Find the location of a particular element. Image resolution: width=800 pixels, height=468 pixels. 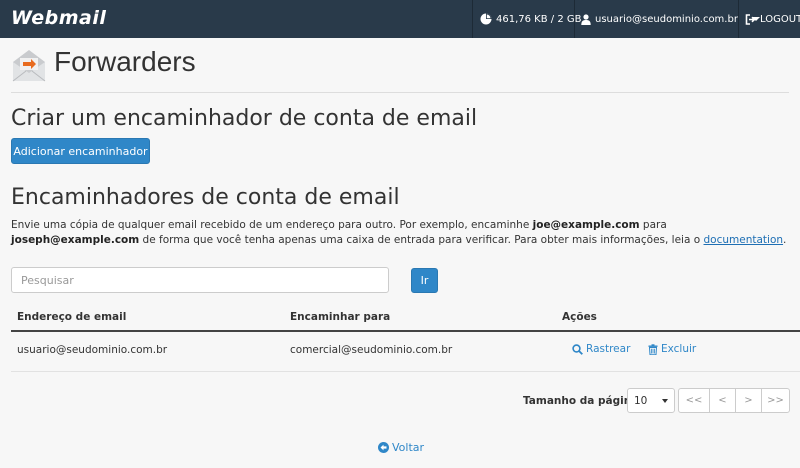

user-menu: usuario@seudominio.com.br is located at coordinates (670, 19).